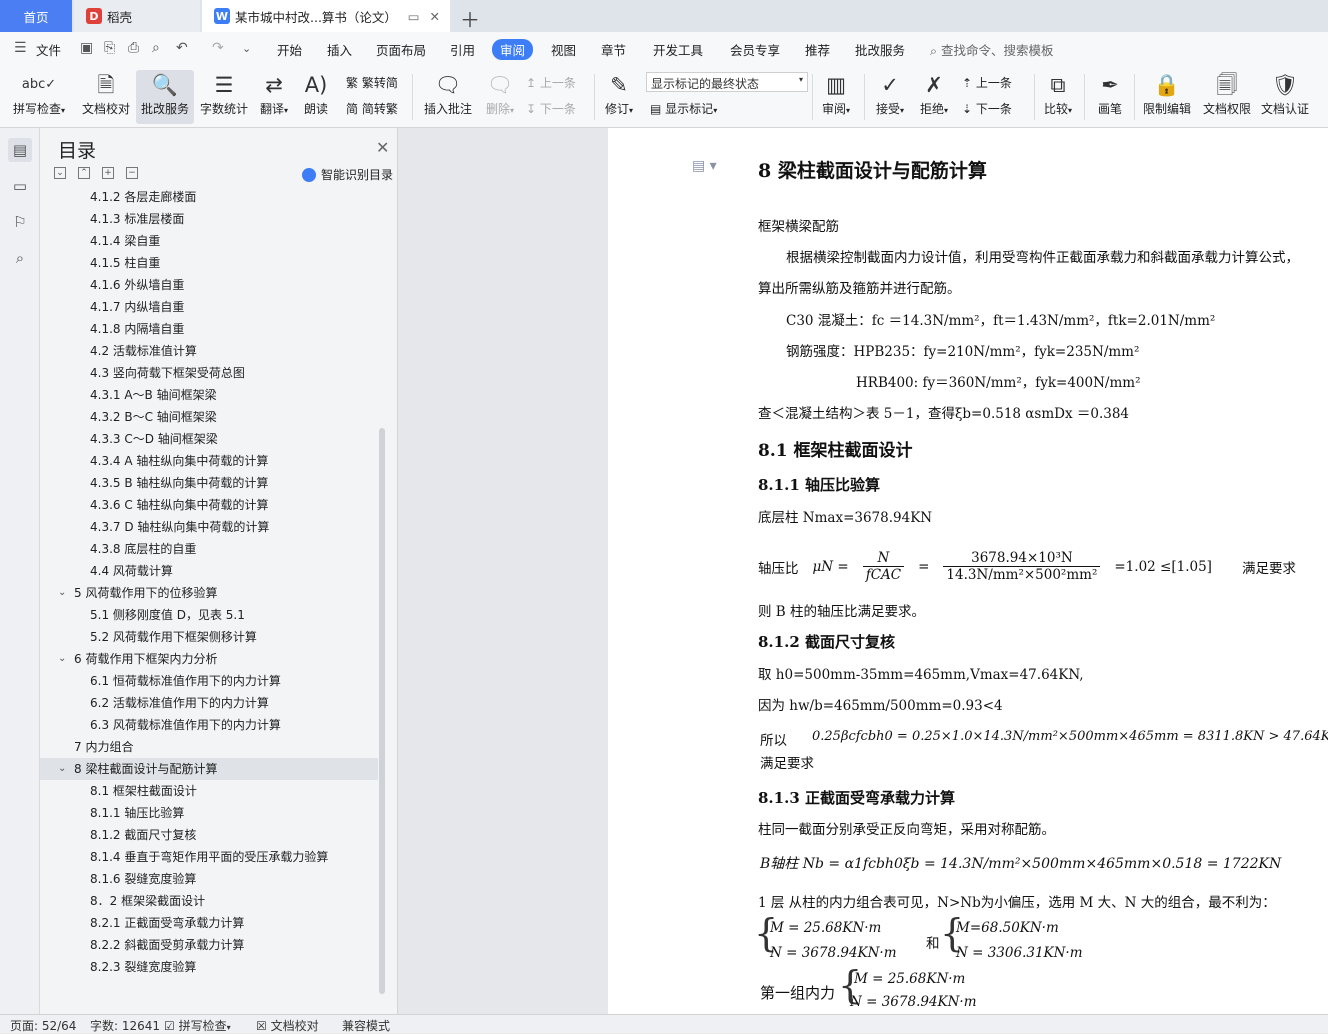 This screenshot has width=1328, height=1034. Describe the element at coordinates (209, 439) in the screenshot. I see `toc-item: 4.3.3 C～D 轴间框架梁` at that location.